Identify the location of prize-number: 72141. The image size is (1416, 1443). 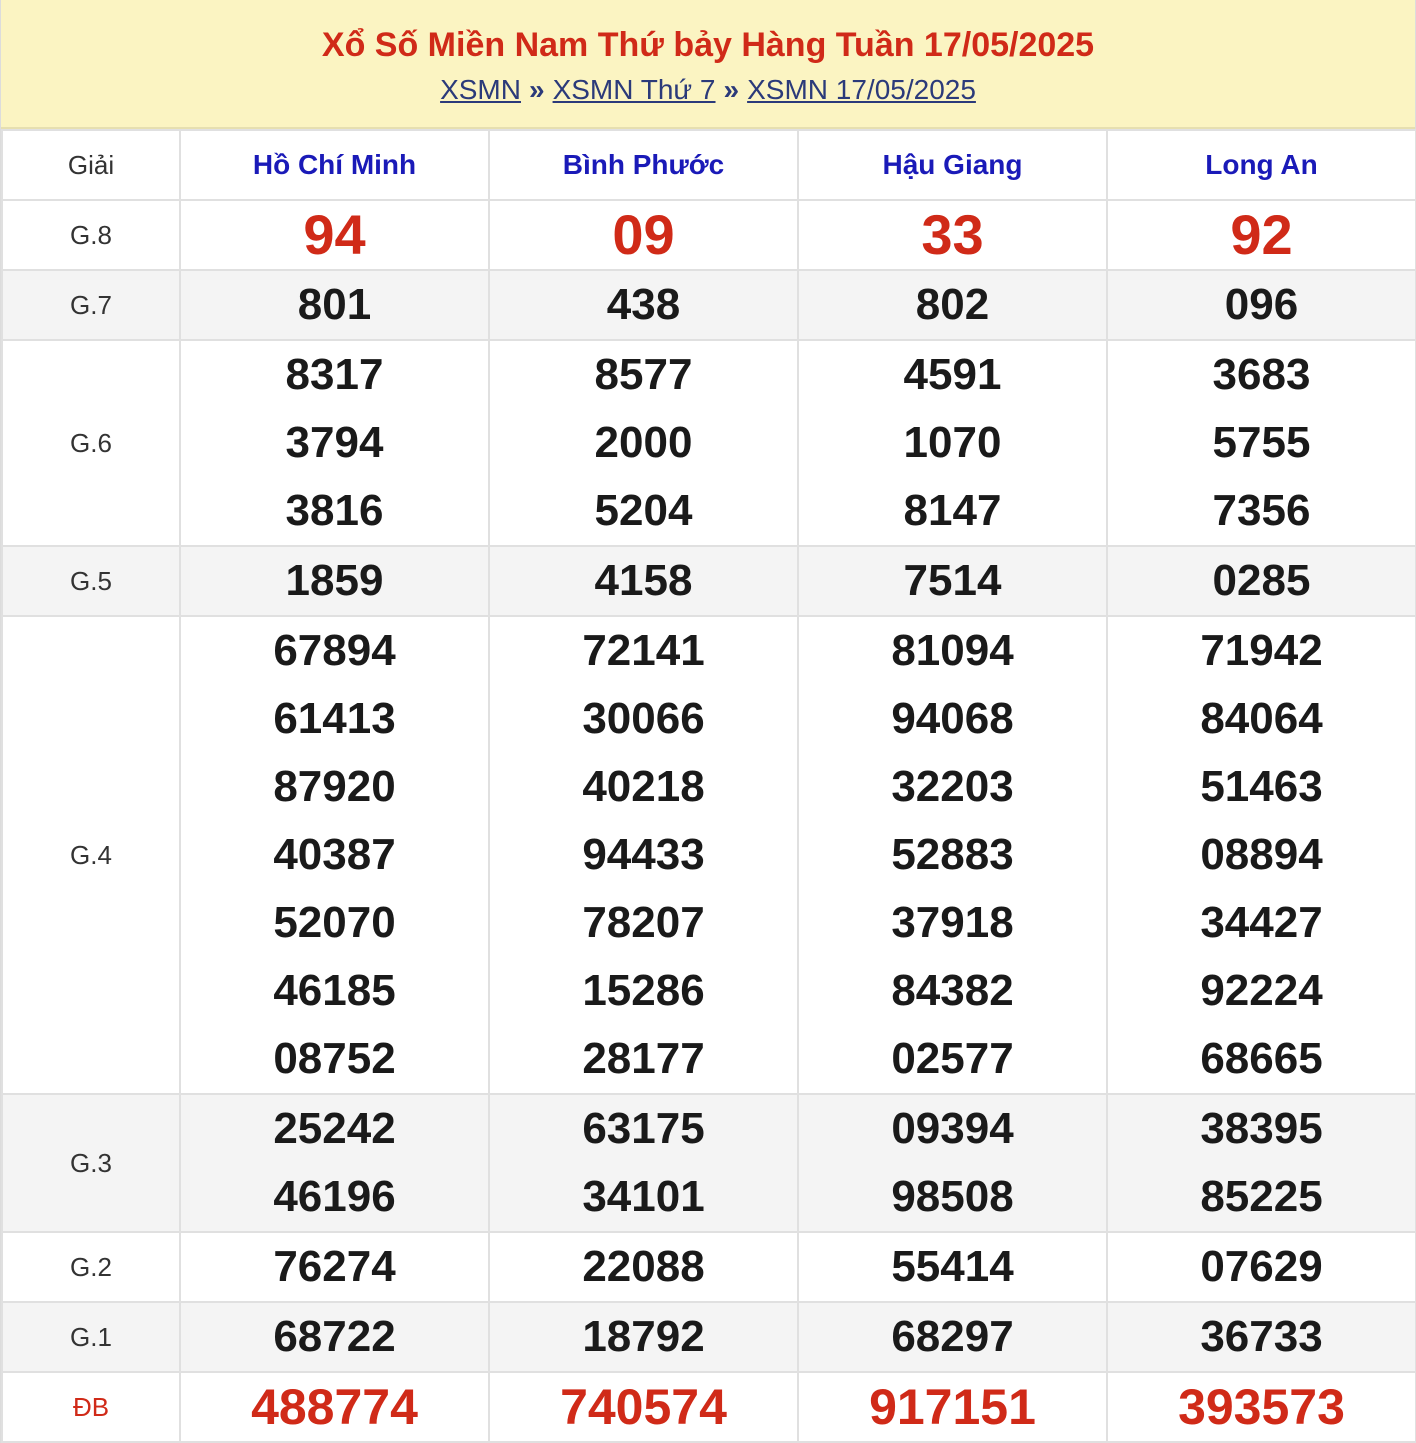
(643, 650).